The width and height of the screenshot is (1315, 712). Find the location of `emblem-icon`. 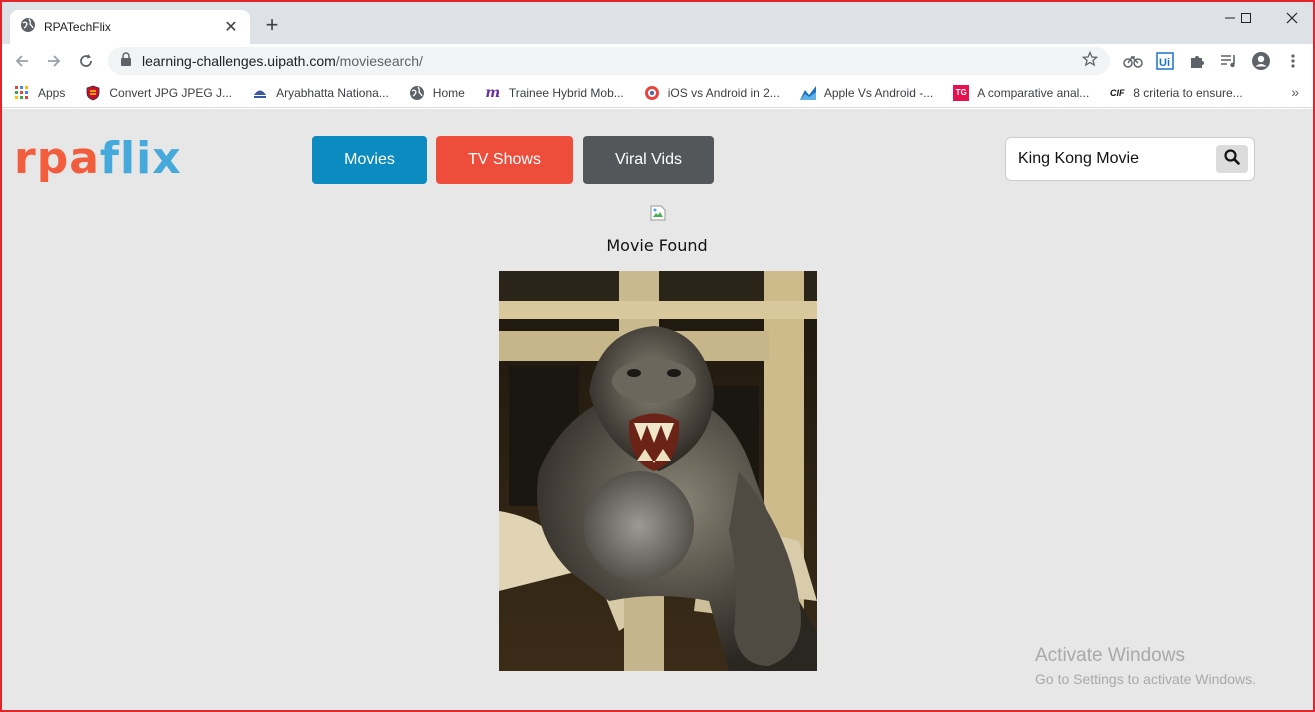

emblem-icon is located at coordinates (260, 93).